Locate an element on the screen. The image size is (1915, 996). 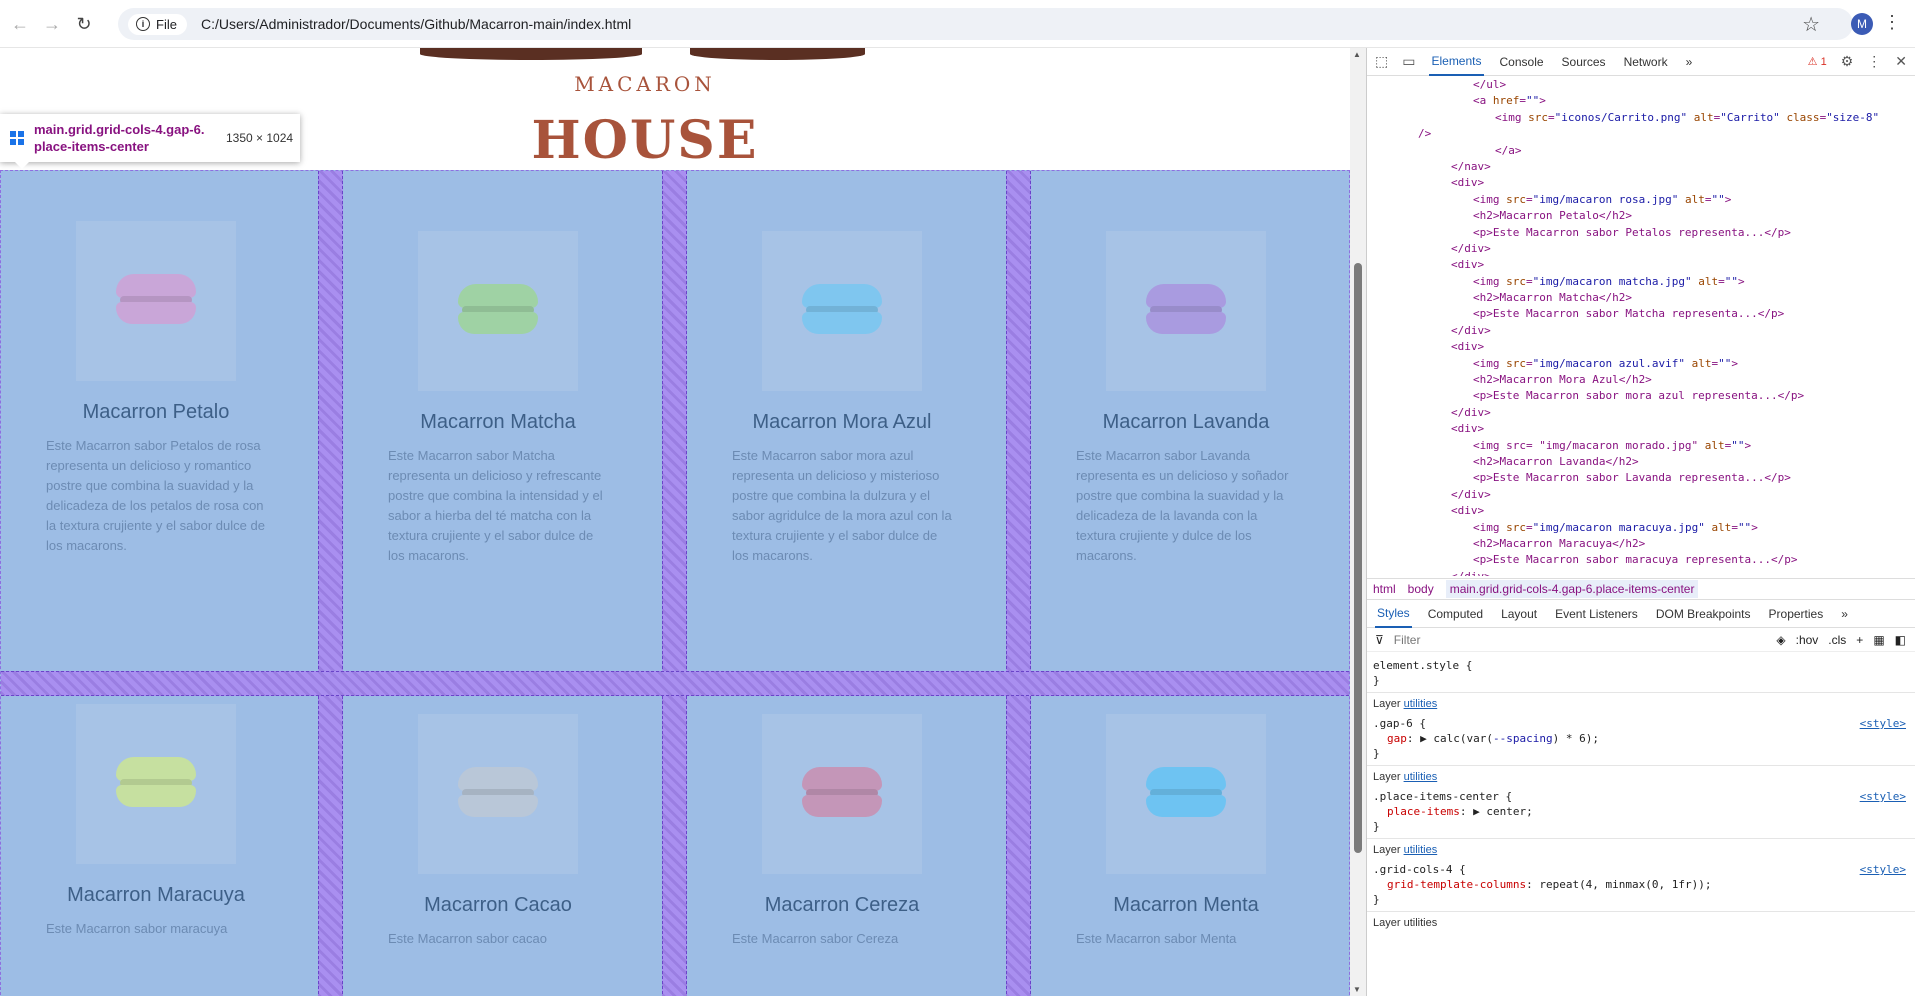
dom-node-line: <h2>Macarron Lavanda</h2> is located at coordinates (1641, 462).